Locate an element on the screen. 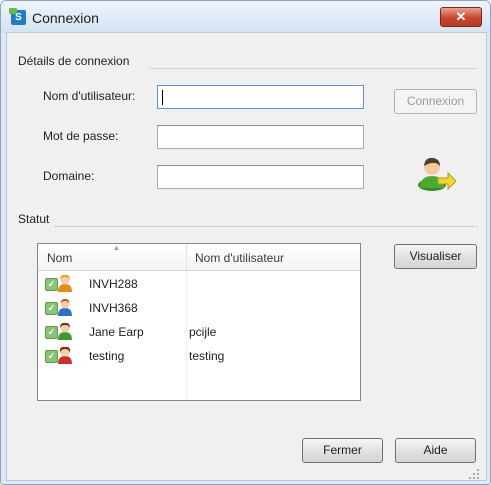 The width and height of the screenshot is (491, 485). close-button: Fermer is located at coordinates (342, 450).